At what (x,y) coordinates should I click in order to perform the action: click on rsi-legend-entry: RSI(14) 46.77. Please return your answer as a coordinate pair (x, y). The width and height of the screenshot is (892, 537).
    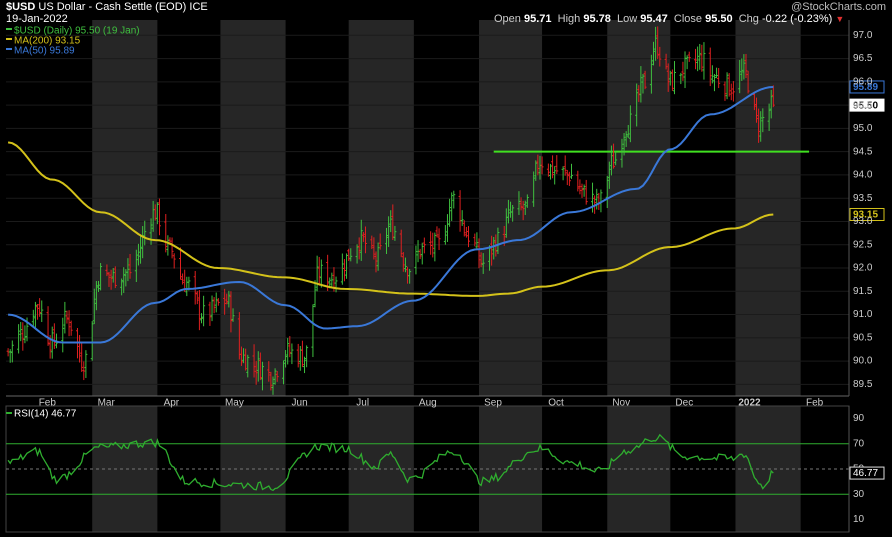
    Looking at the image, I should click on (45, 414).